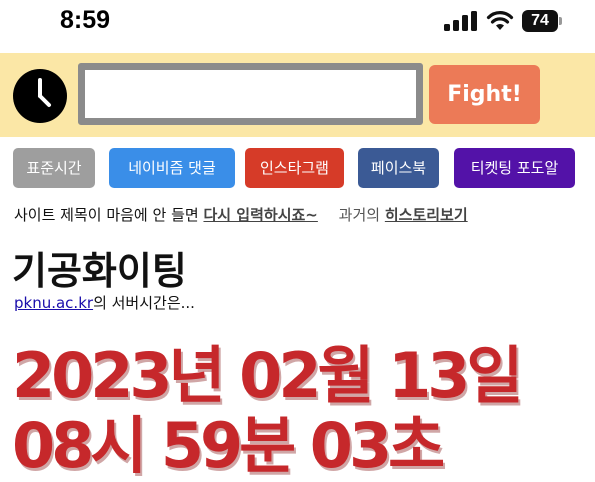 The height and width of the screenshot is (482, 595). Describe the element at coordinates (426, 215) in the screenshot. I see `history-link: 히스토리보기` at that location.